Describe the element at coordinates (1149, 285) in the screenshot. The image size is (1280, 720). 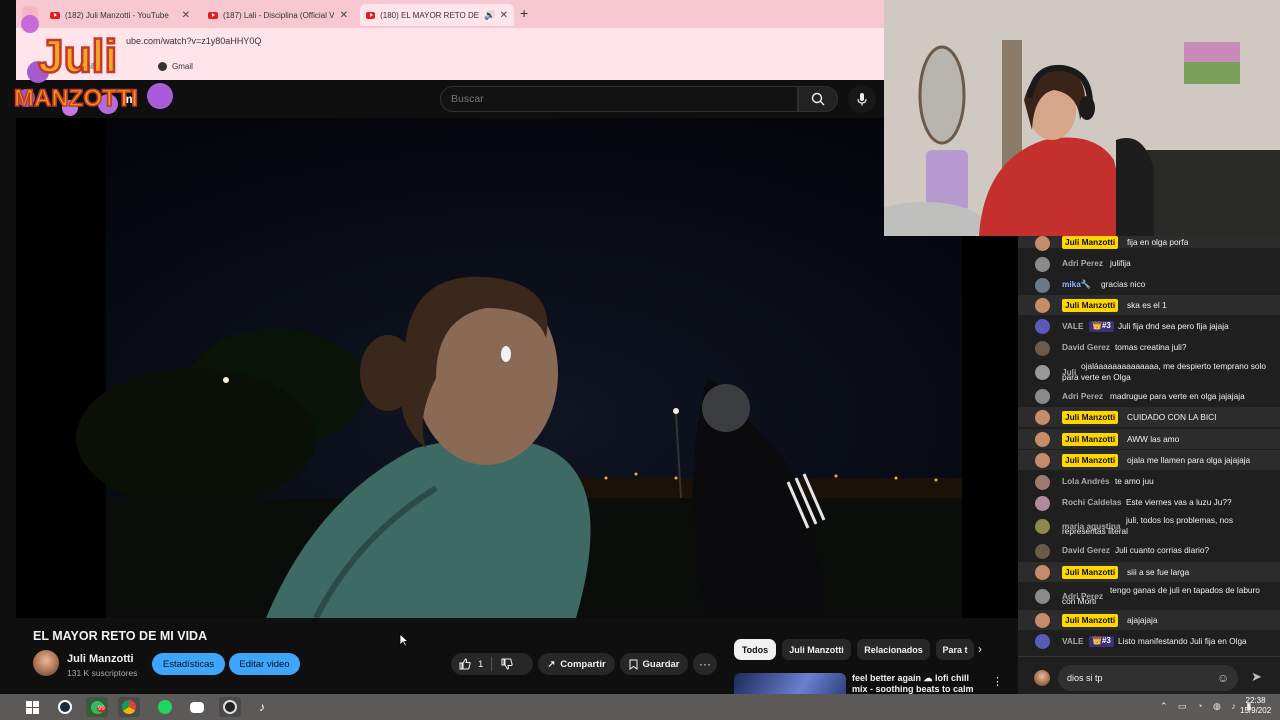
I see `chat-message: mika🔧 gracias nico` at that location.